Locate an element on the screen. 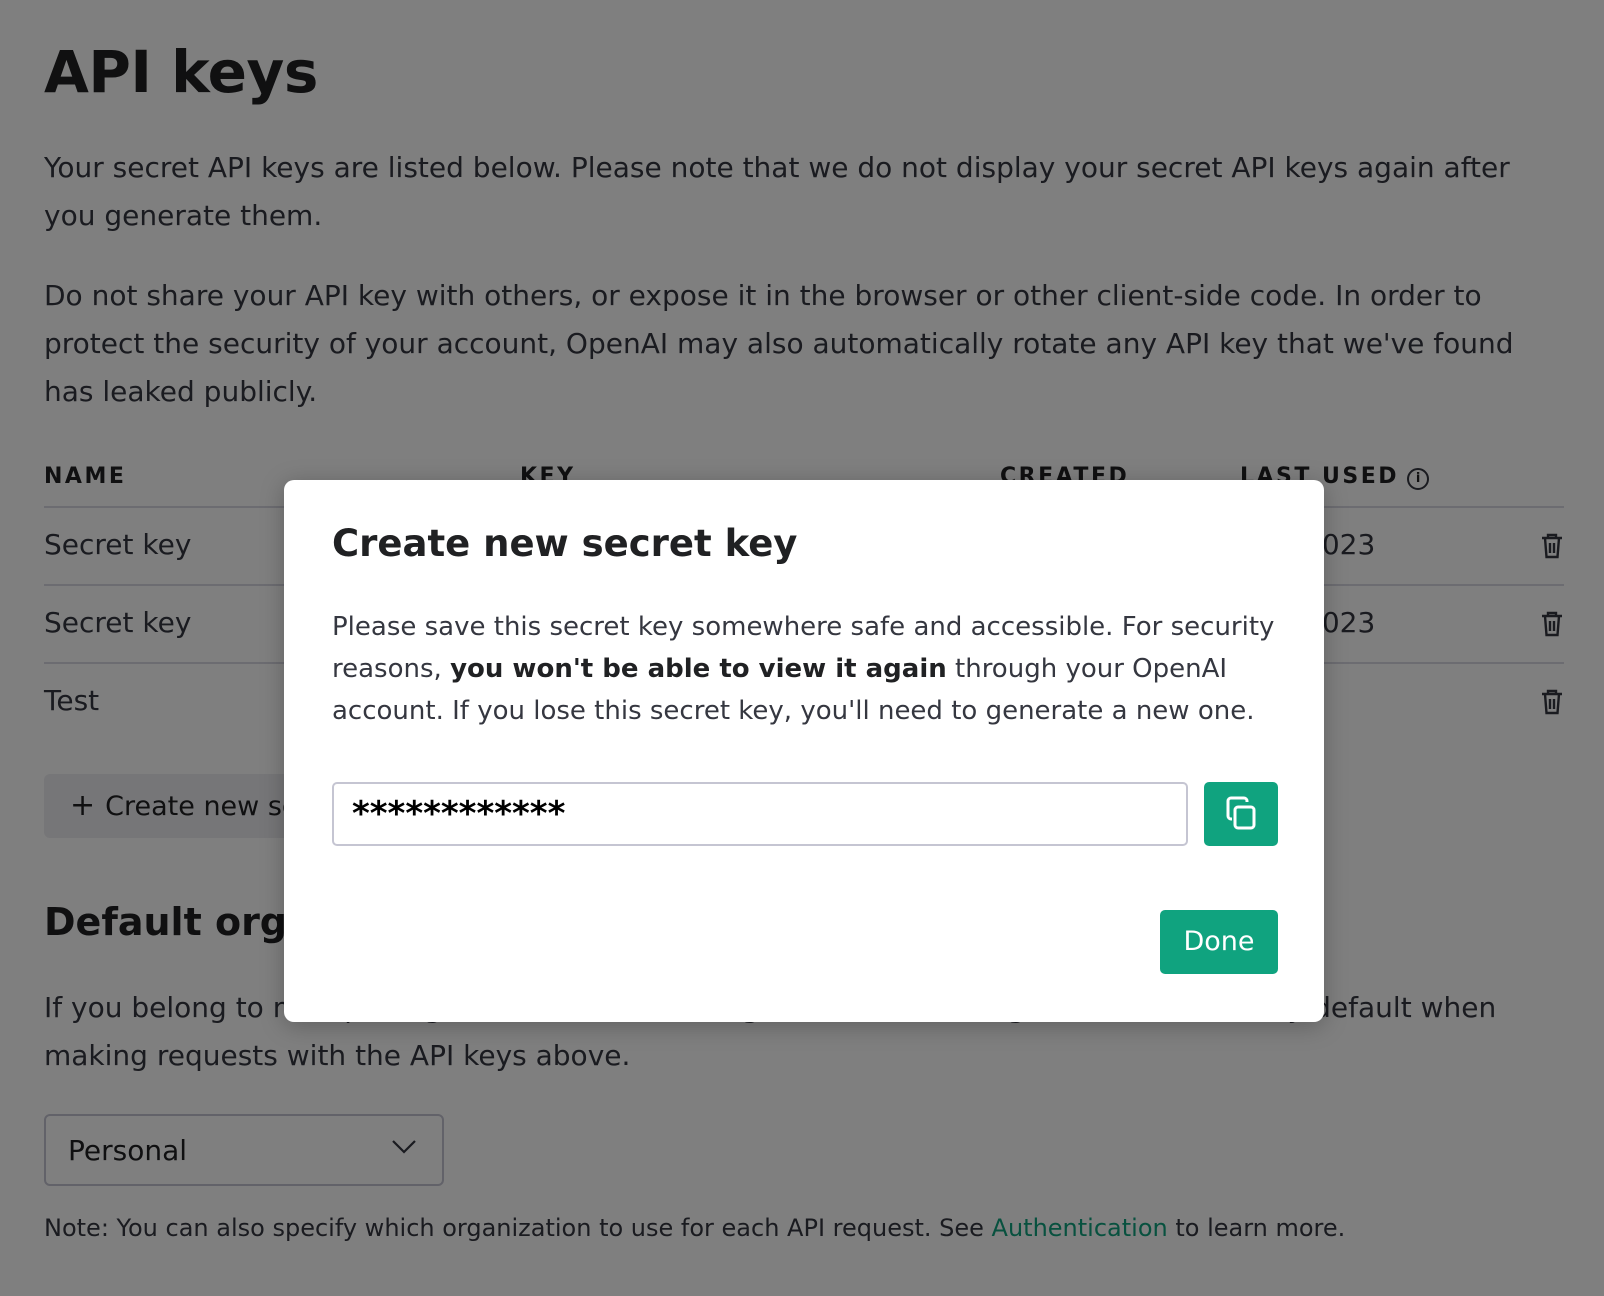 The width and height of the screenshot is (1604, 1296). dialog-body-bold: you won't be able to view it again is located at coordinates (698, 669).